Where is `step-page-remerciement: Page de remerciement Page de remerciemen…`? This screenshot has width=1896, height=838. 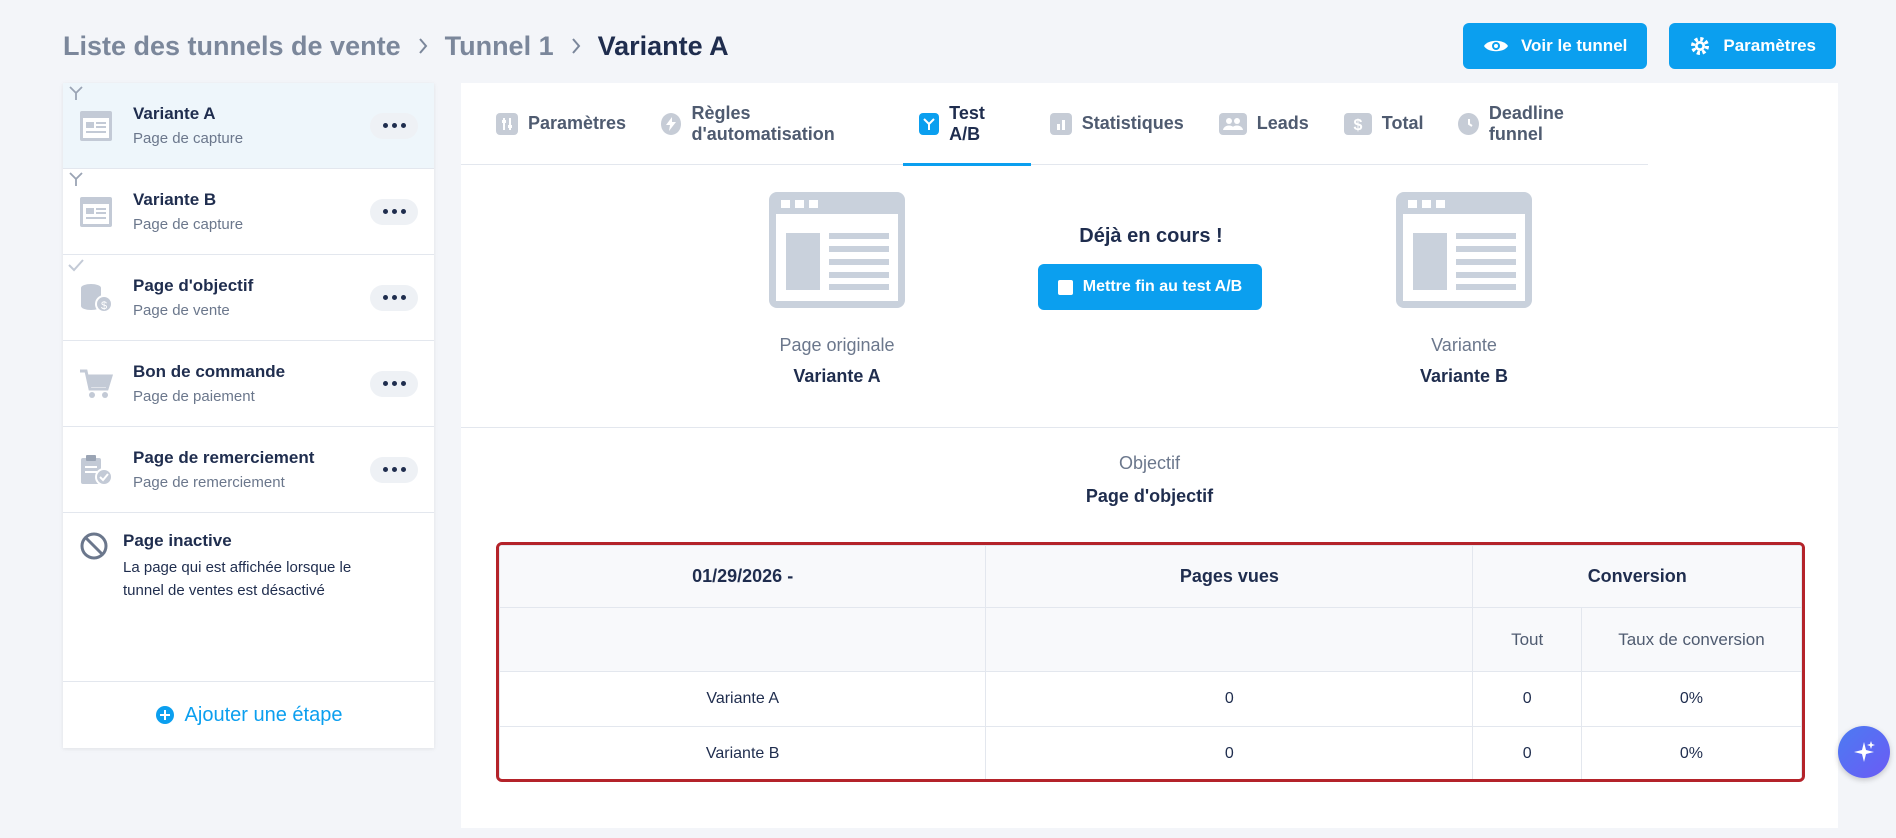 step-page-remerciement: Page de remerciement Page de remerciemen… is located at coordinates (248, 470).